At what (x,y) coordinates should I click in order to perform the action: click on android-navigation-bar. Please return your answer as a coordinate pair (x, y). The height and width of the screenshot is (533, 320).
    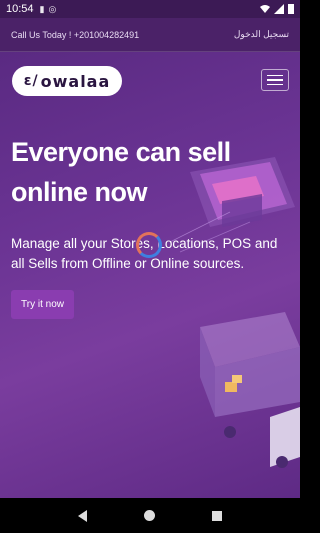
    Looking at the image, I should click on (150, 515).